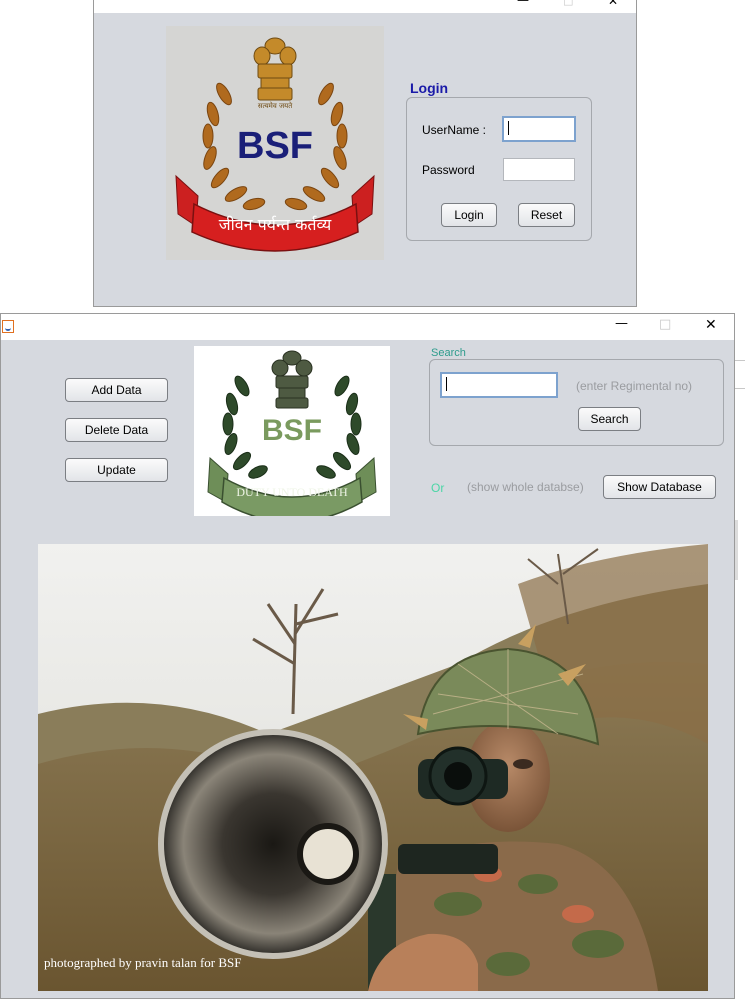 The height and width of the screenshot is (999, 745). Describe the element at coordinates (499, 169) in the screenshot. I see `login-panel: UserName : Password Login Reset` at that location.